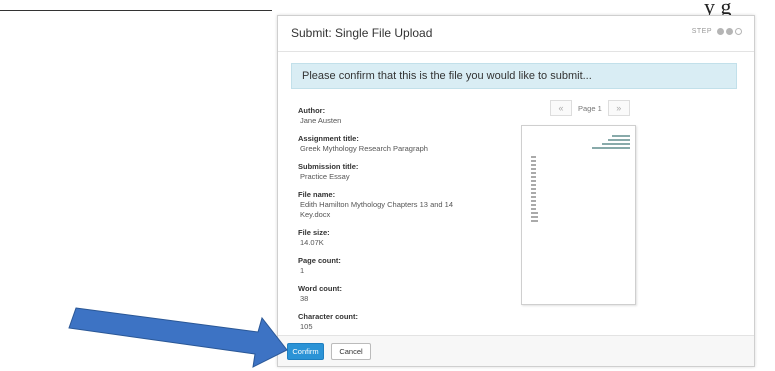 Image resolution: width=775 pixels, height=371 pixels. I want to click on pointer-arrow-shape, so click(178, 337).